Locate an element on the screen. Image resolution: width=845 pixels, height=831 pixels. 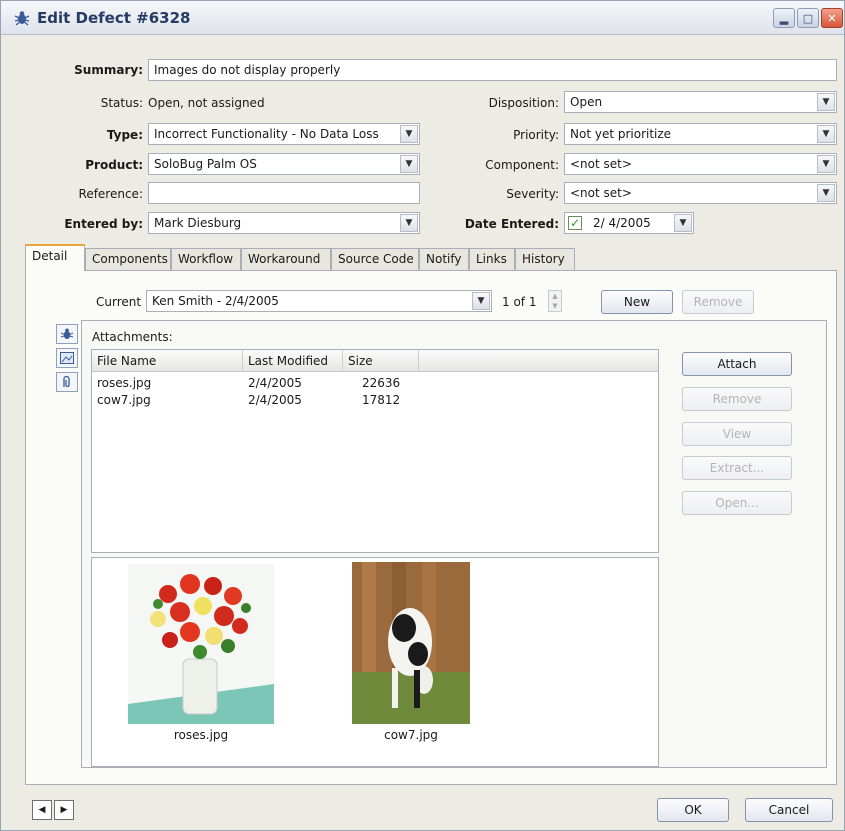
component-select: <not set> ▼ is located at coordinates (700, 164).